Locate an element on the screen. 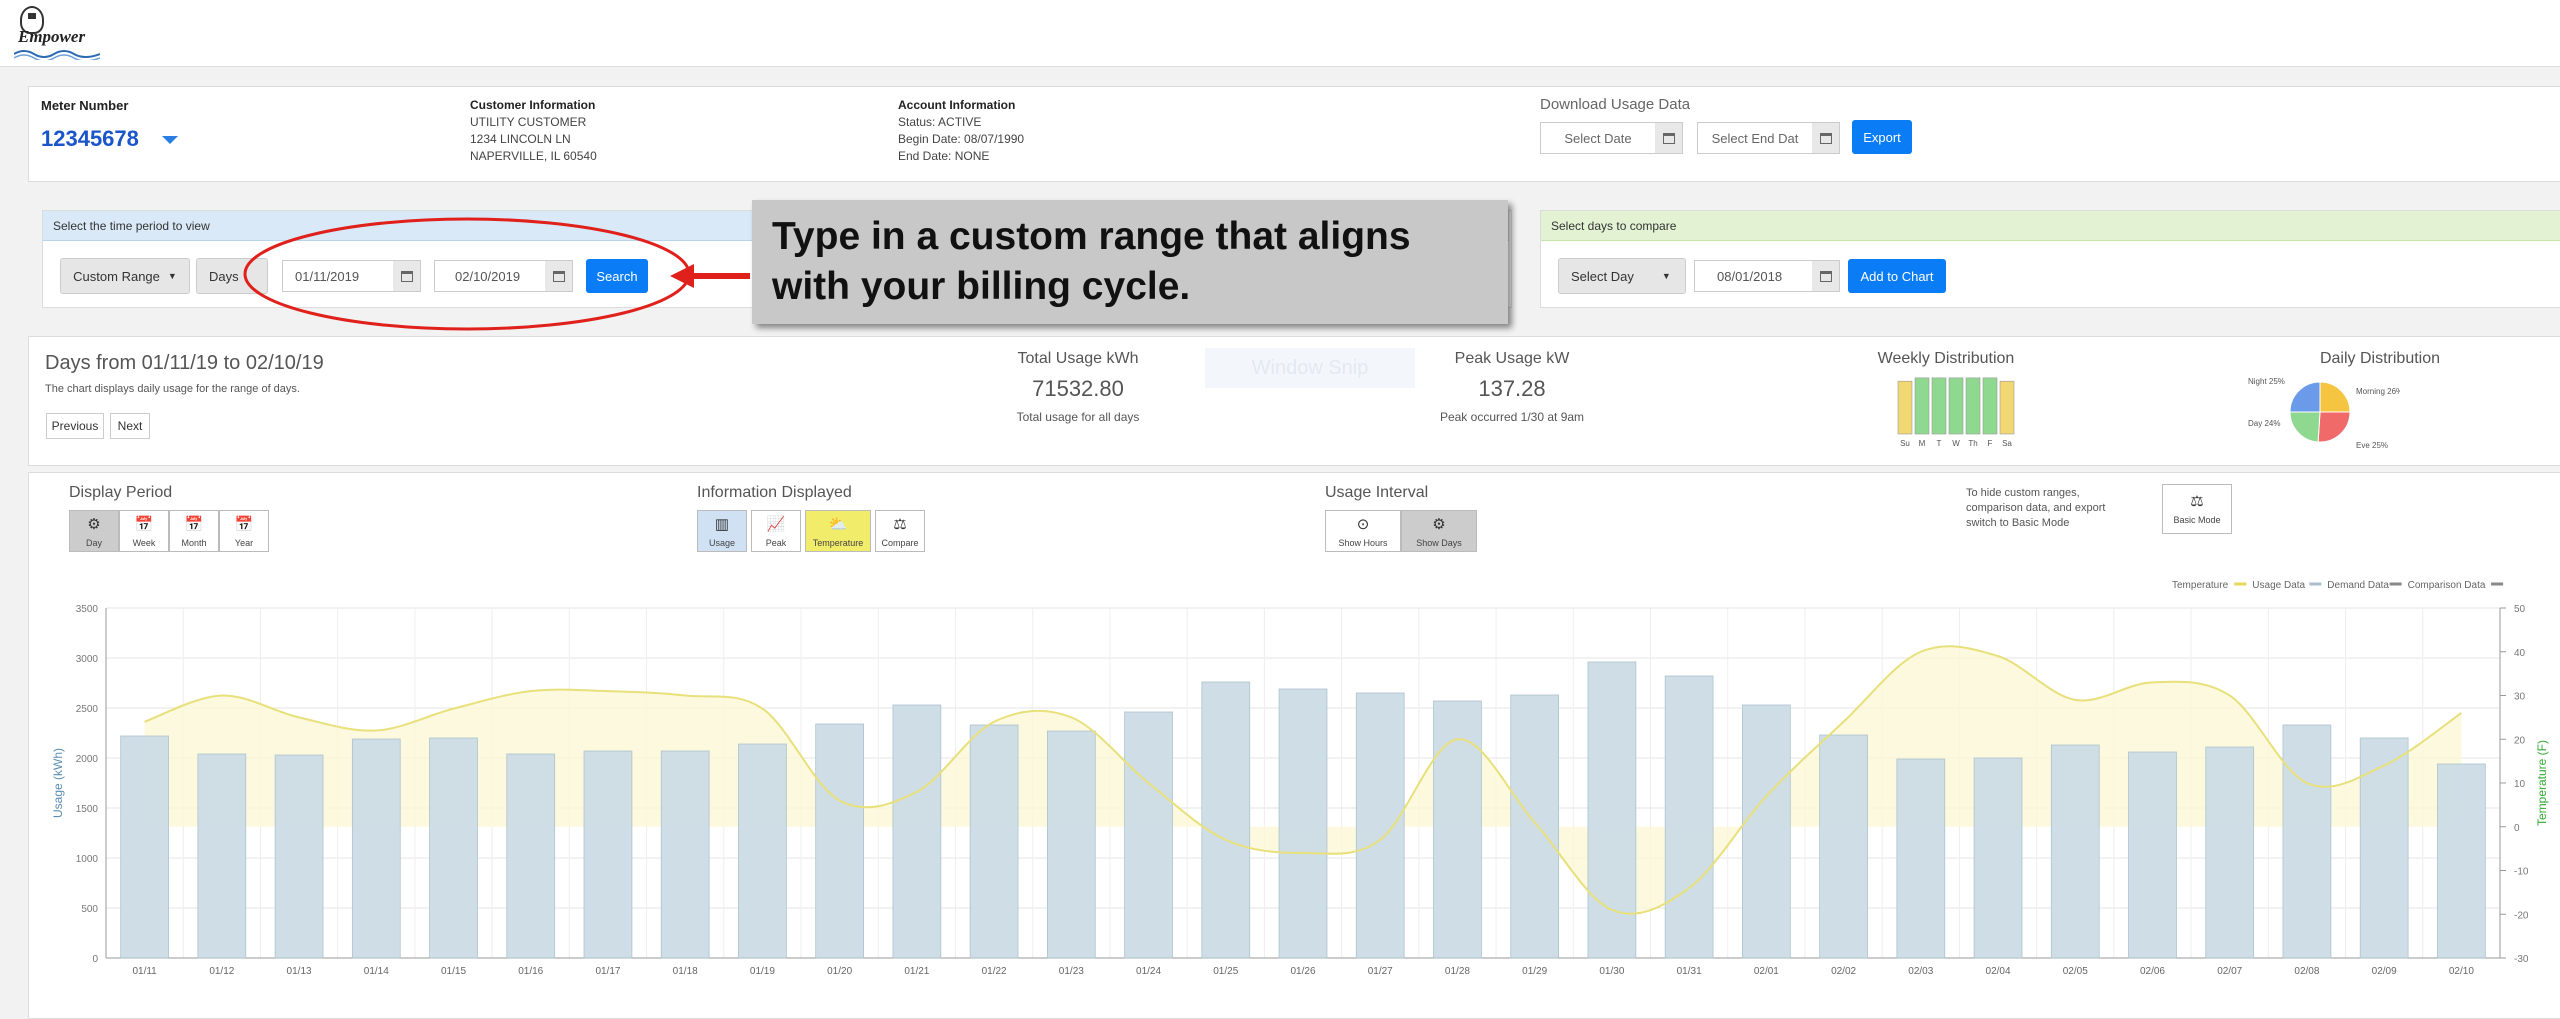  weekly-day-label: Th is located at coordinates (1972, 443).